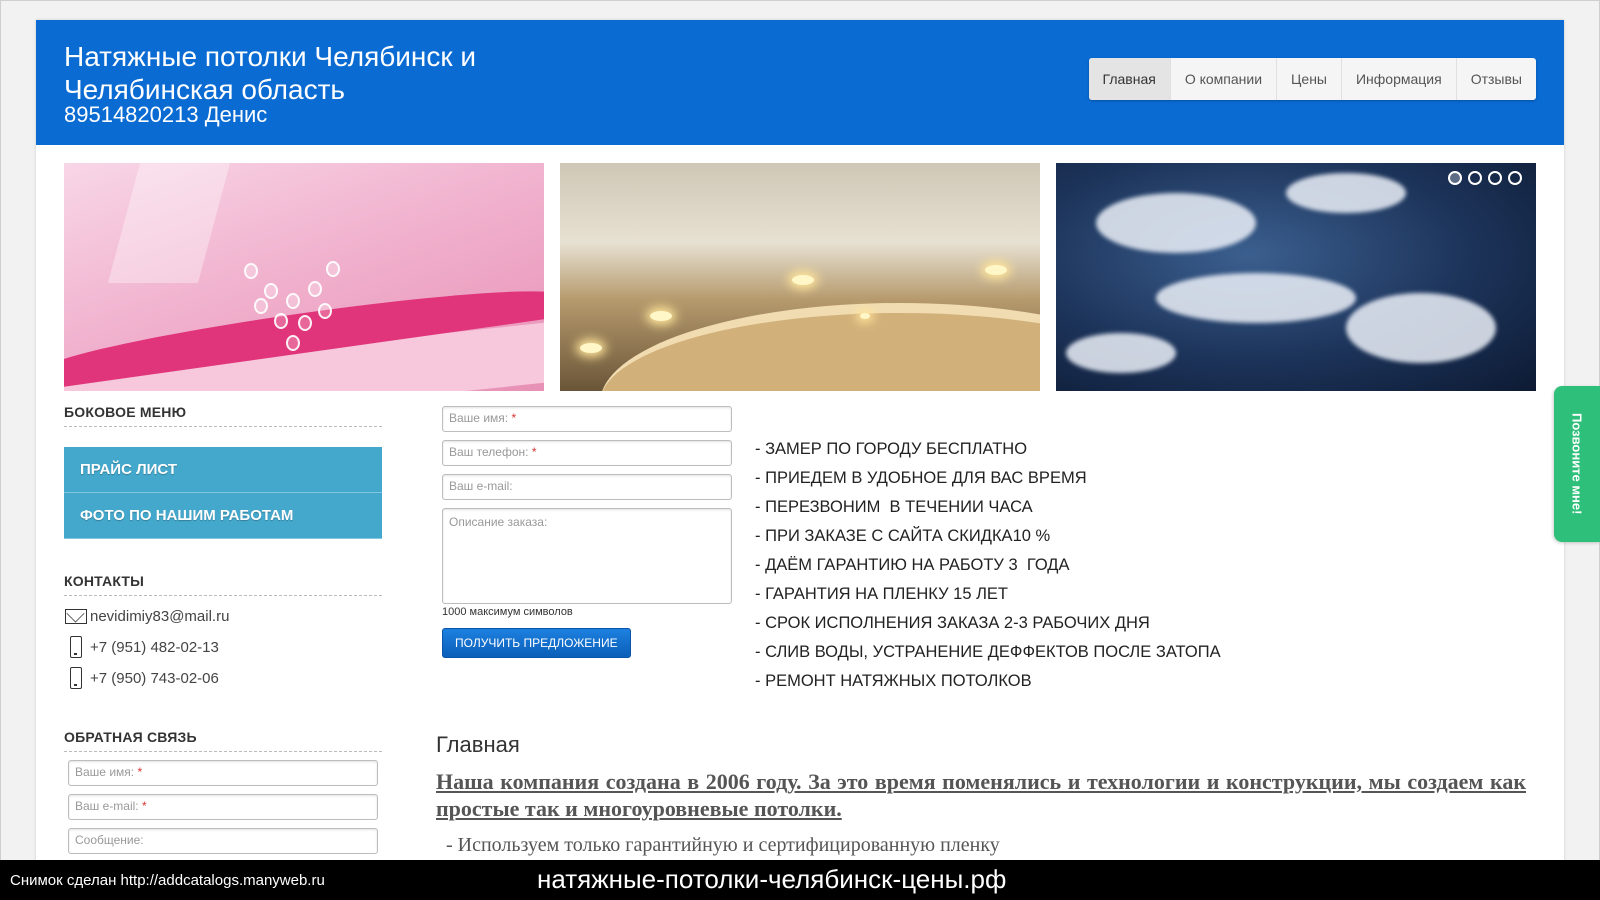 The image size is (1600, 900). I want to click on side-menu-heading: БОКОВОЕ МЕНЮ, so click(223, 415).